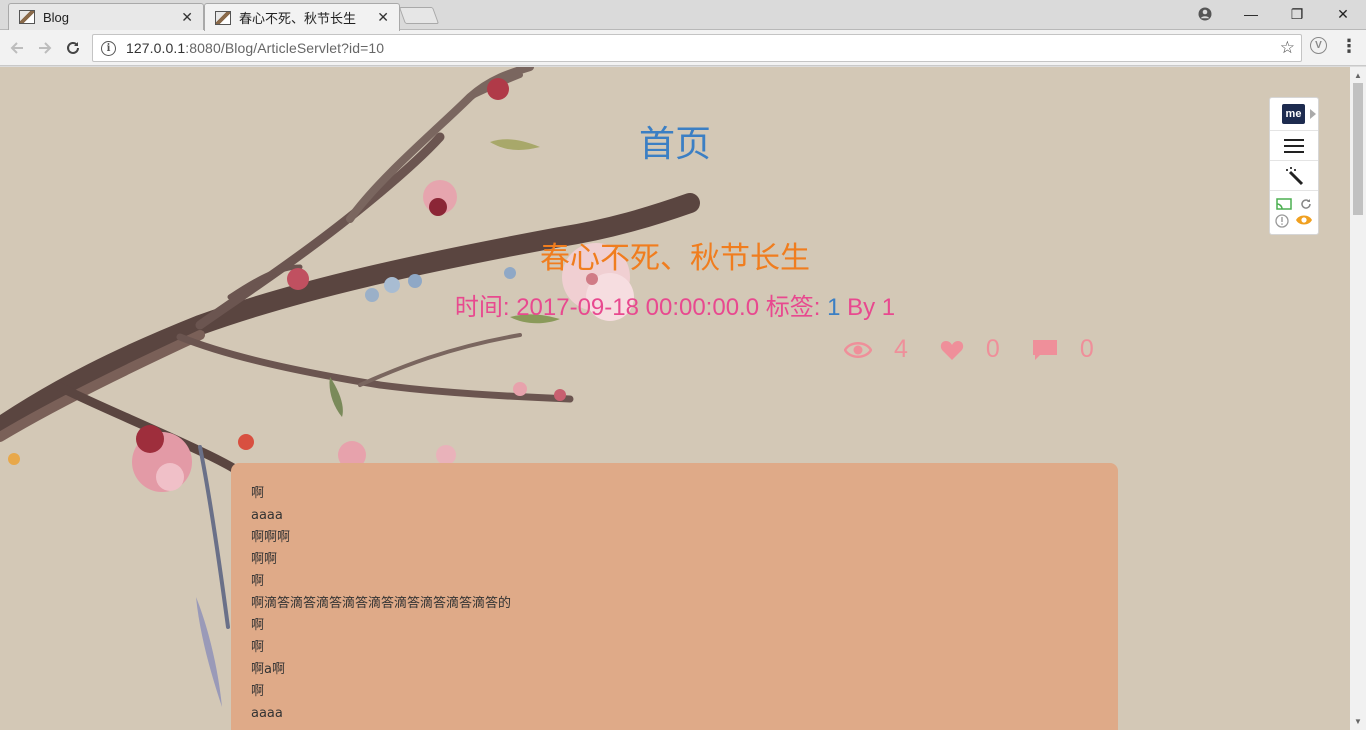 This screenshot has width=1366, height=730. Describe the element at coordinates (1358, 398) in the screenshot. I see `page-scrollbar: ▲ ▼` at that location.